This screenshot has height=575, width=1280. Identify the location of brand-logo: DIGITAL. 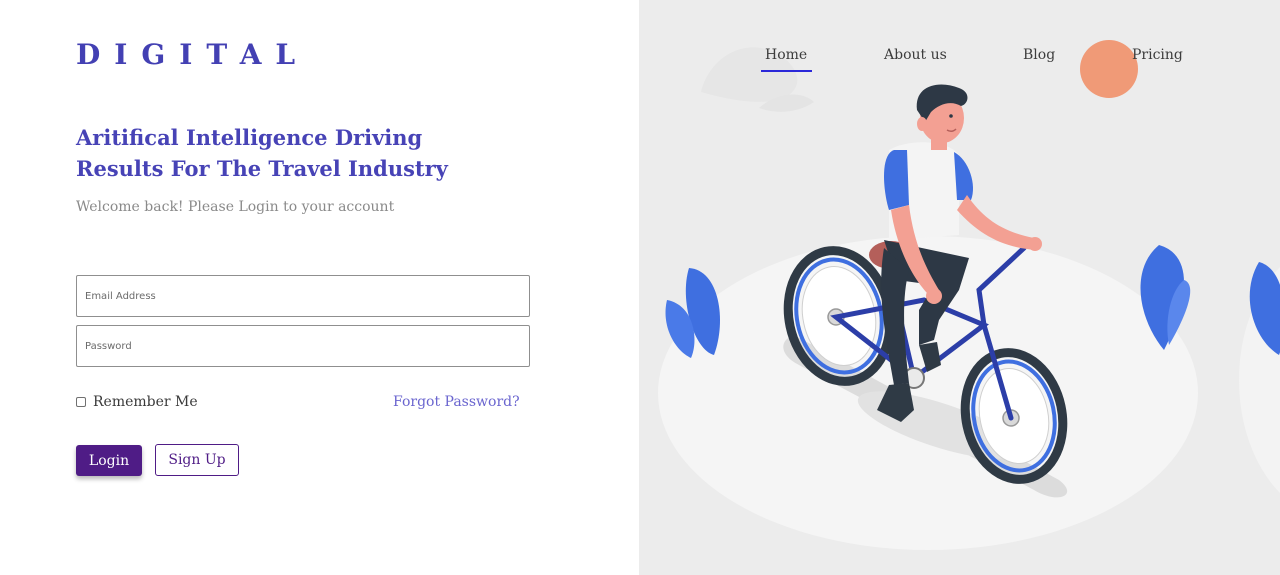
(193, 54).